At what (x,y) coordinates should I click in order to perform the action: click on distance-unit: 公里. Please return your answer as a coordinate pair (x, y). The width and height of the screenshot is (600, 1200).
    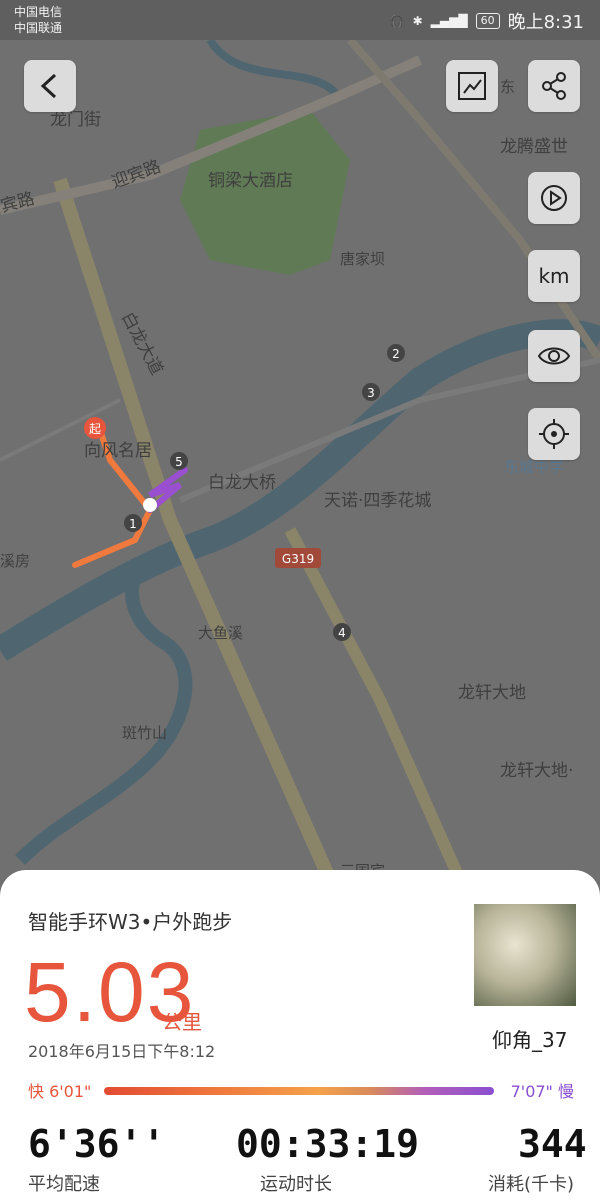
    Looking at the image, I should click on (182, 1022).